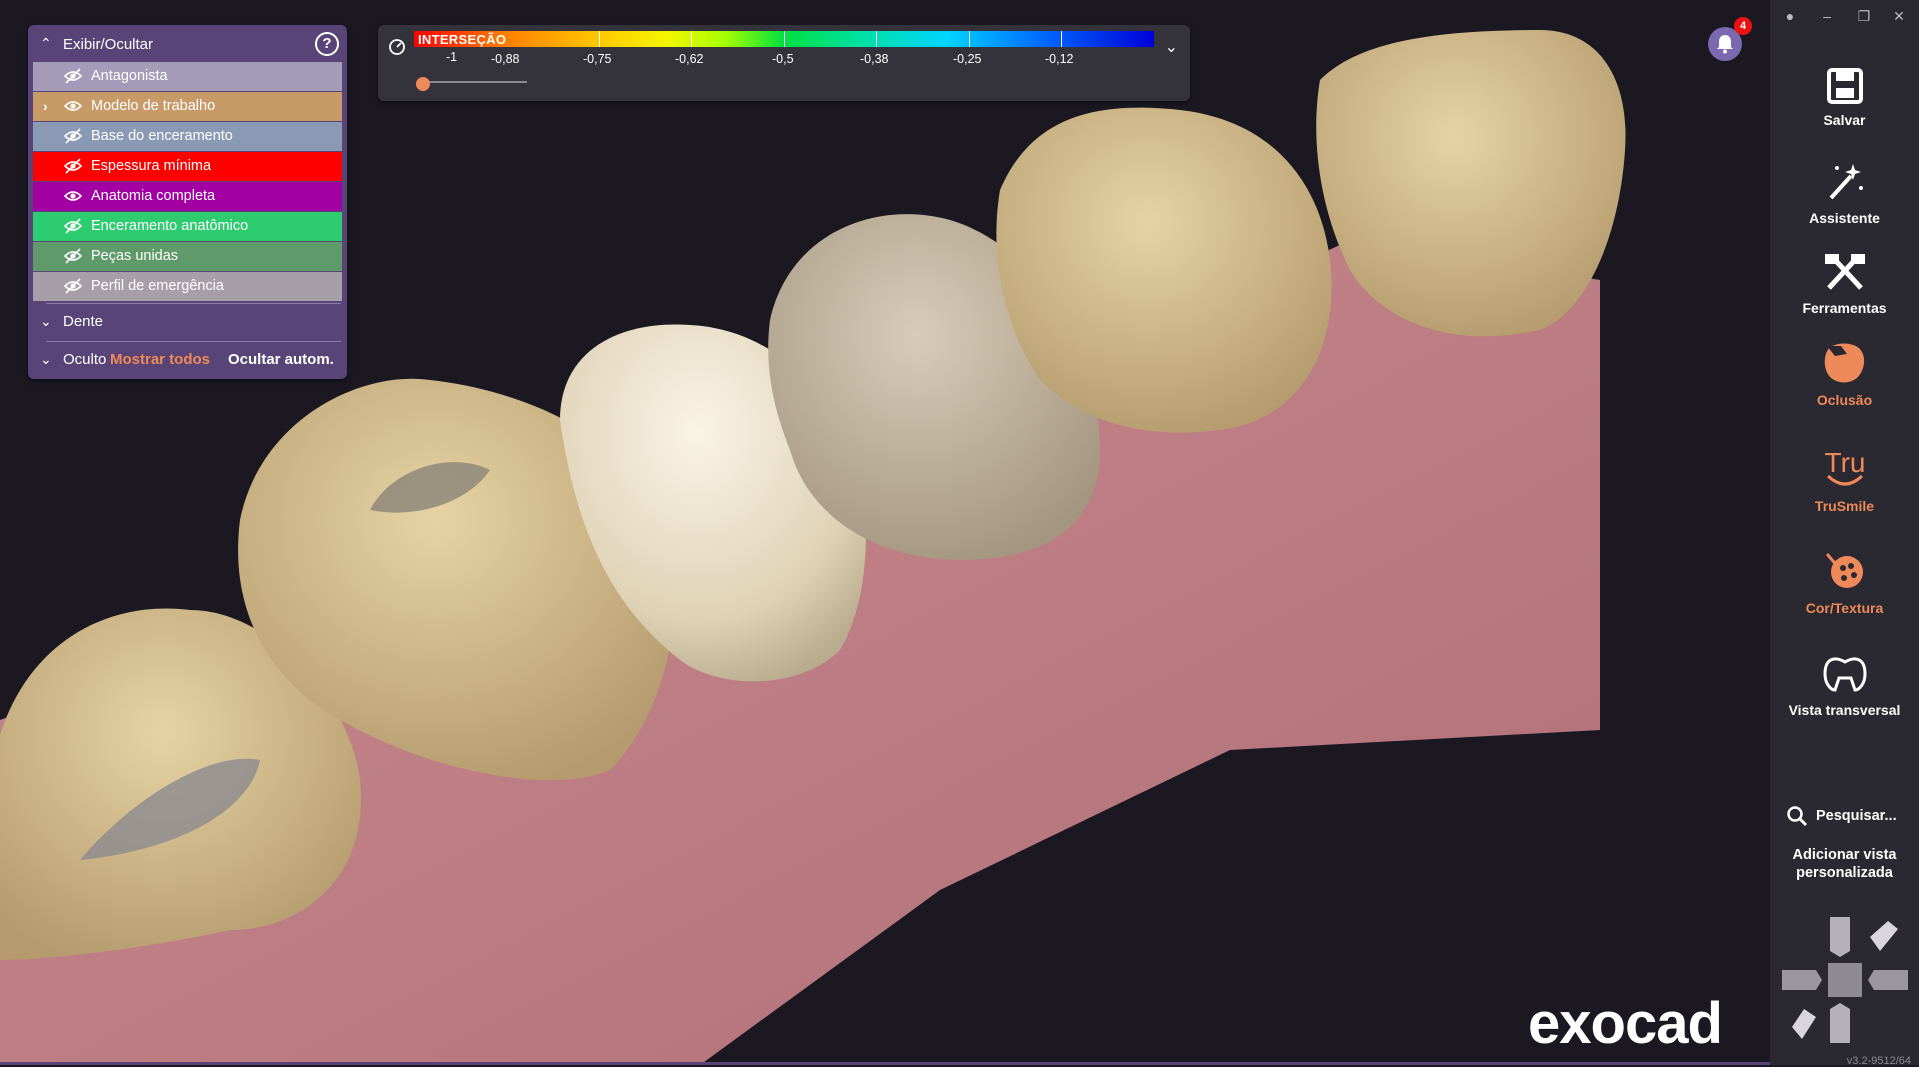 This screenshot has height=1067, width=1919. I want to click on layer-row: Enceramento anatômico, so click(187, 226).